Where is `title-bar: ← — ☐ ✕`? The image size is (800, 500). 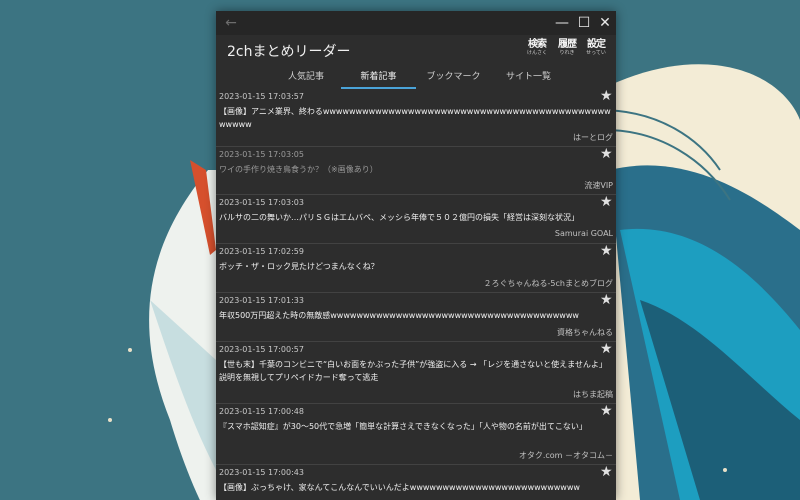
title-bar: ← — ☐ ✕ is located at coordinates (416, 23).